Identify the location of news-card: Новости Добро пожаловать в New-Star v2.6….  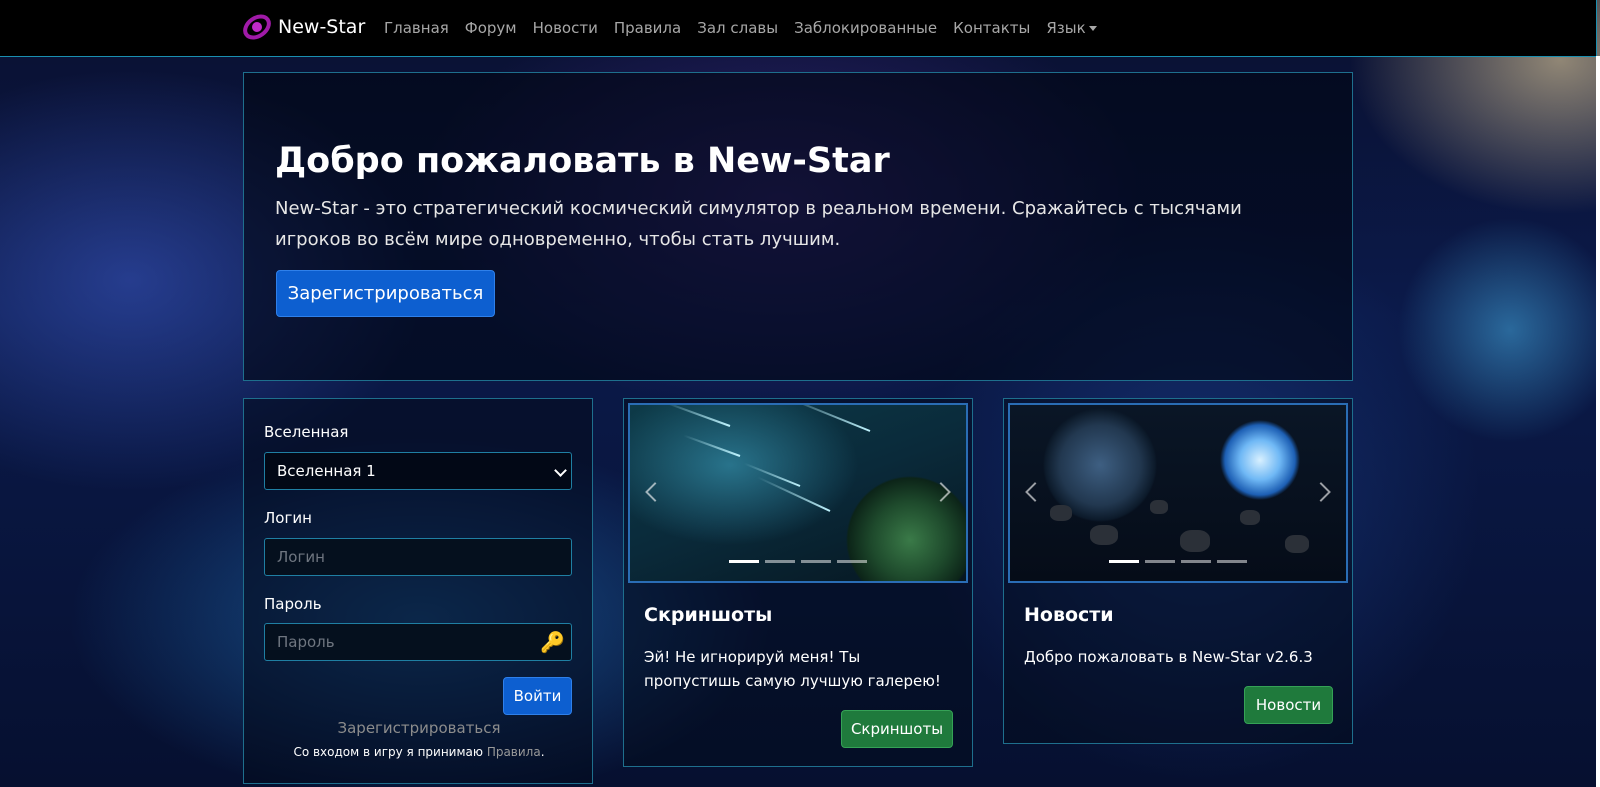
(1178, 571).